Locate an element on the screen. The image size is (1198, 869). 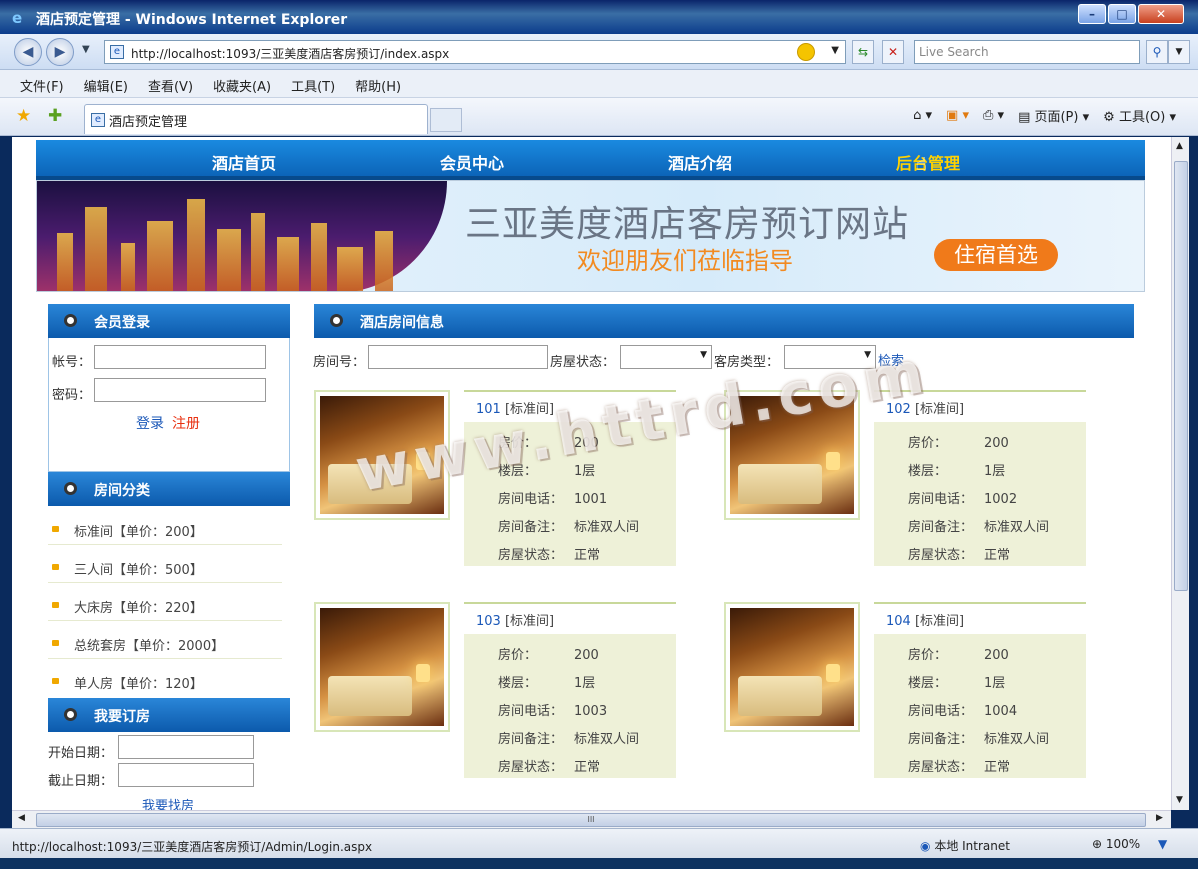
taskbar-strip is located at coordinates (599, 863).